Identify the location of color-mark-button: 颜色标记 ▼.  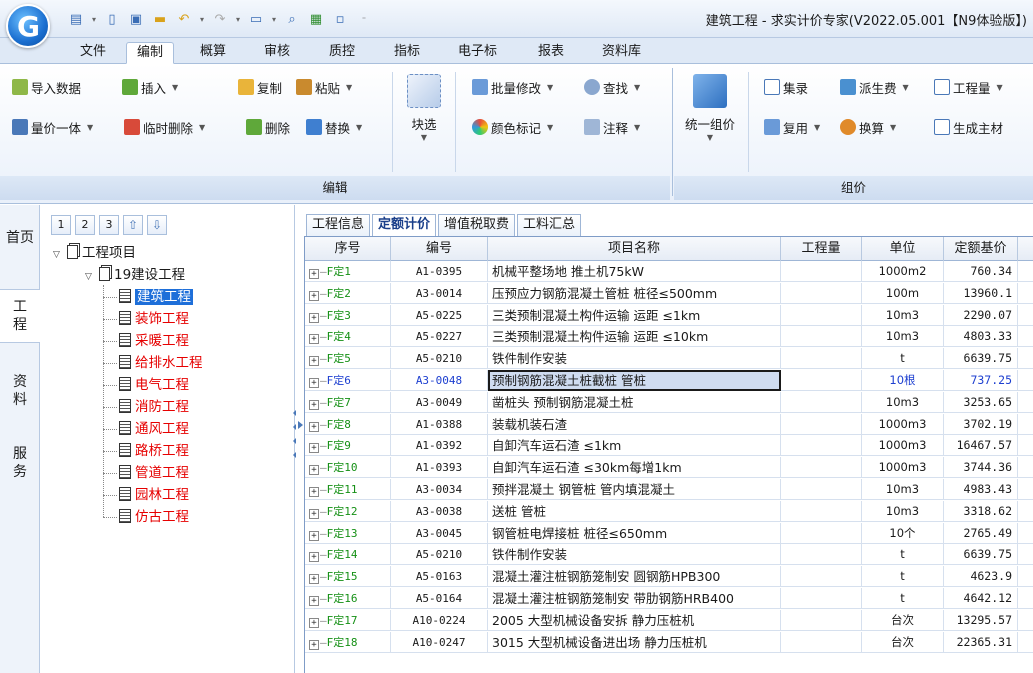
(512, 127).